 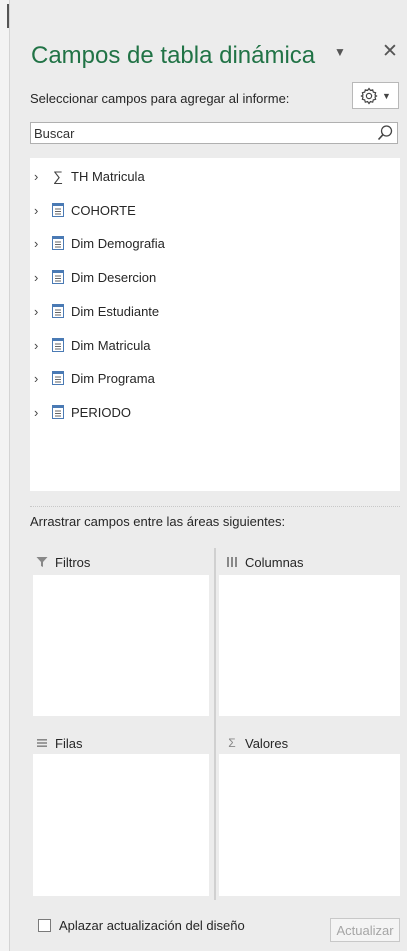 I want to click on field-item: › ∑ TH Matricula, so click(x=87, y=176).